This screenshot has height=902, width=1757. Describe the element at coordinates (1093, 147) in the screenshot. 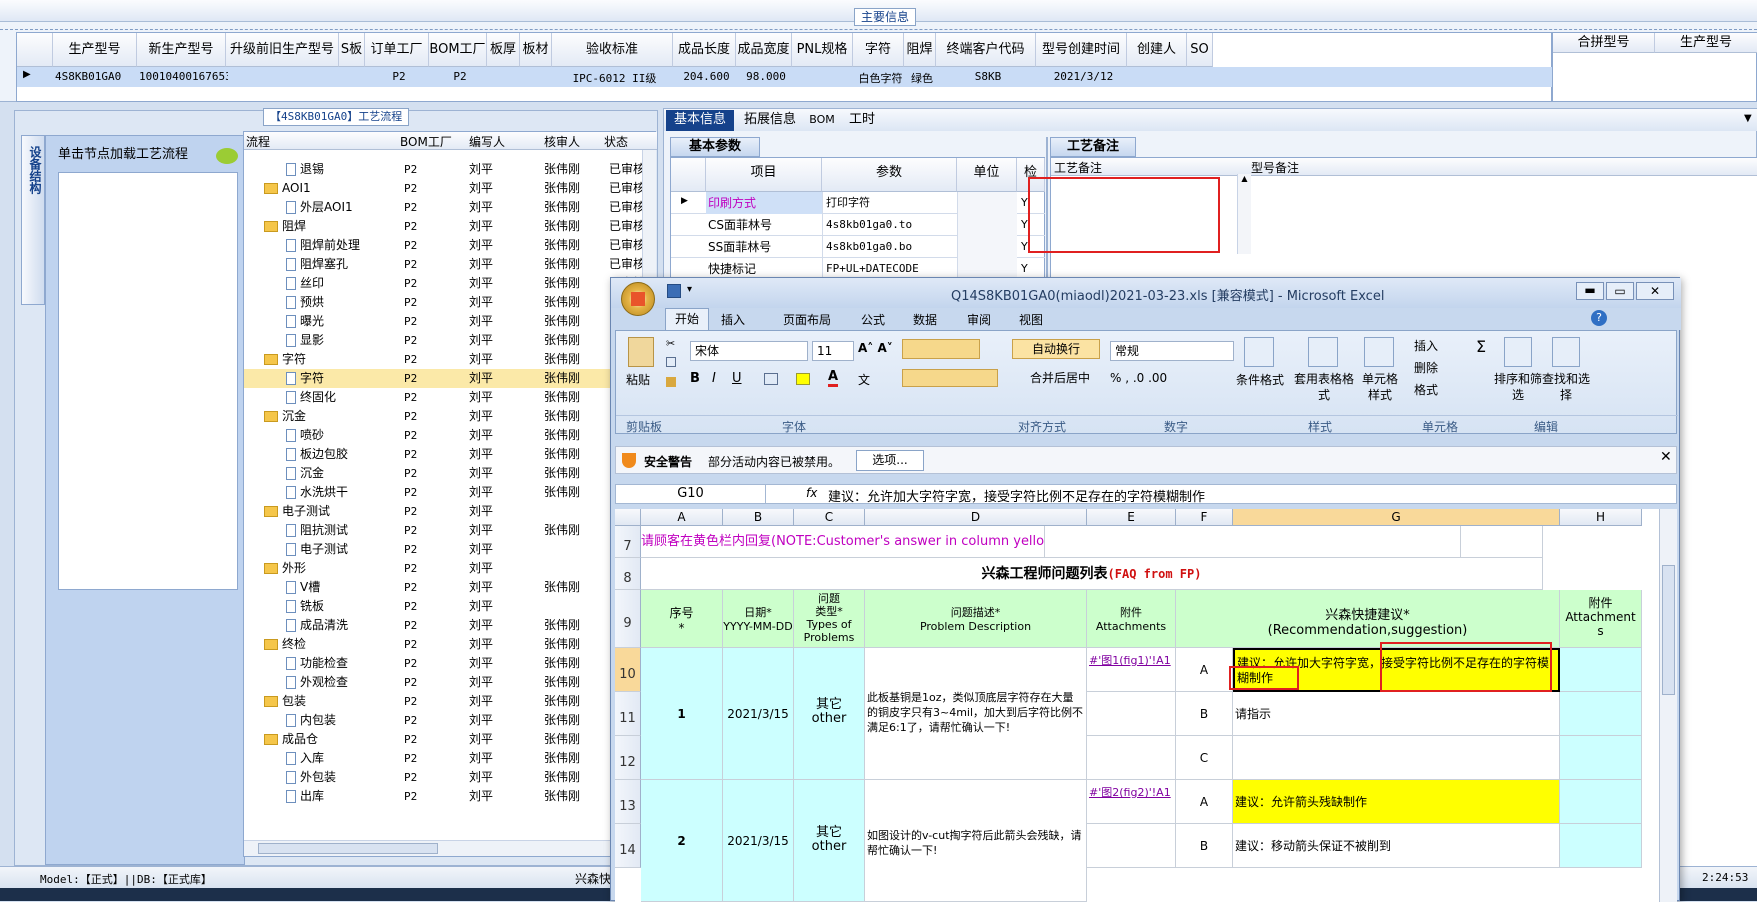

I see `tab-process-notes: 工艺备注` at that location.